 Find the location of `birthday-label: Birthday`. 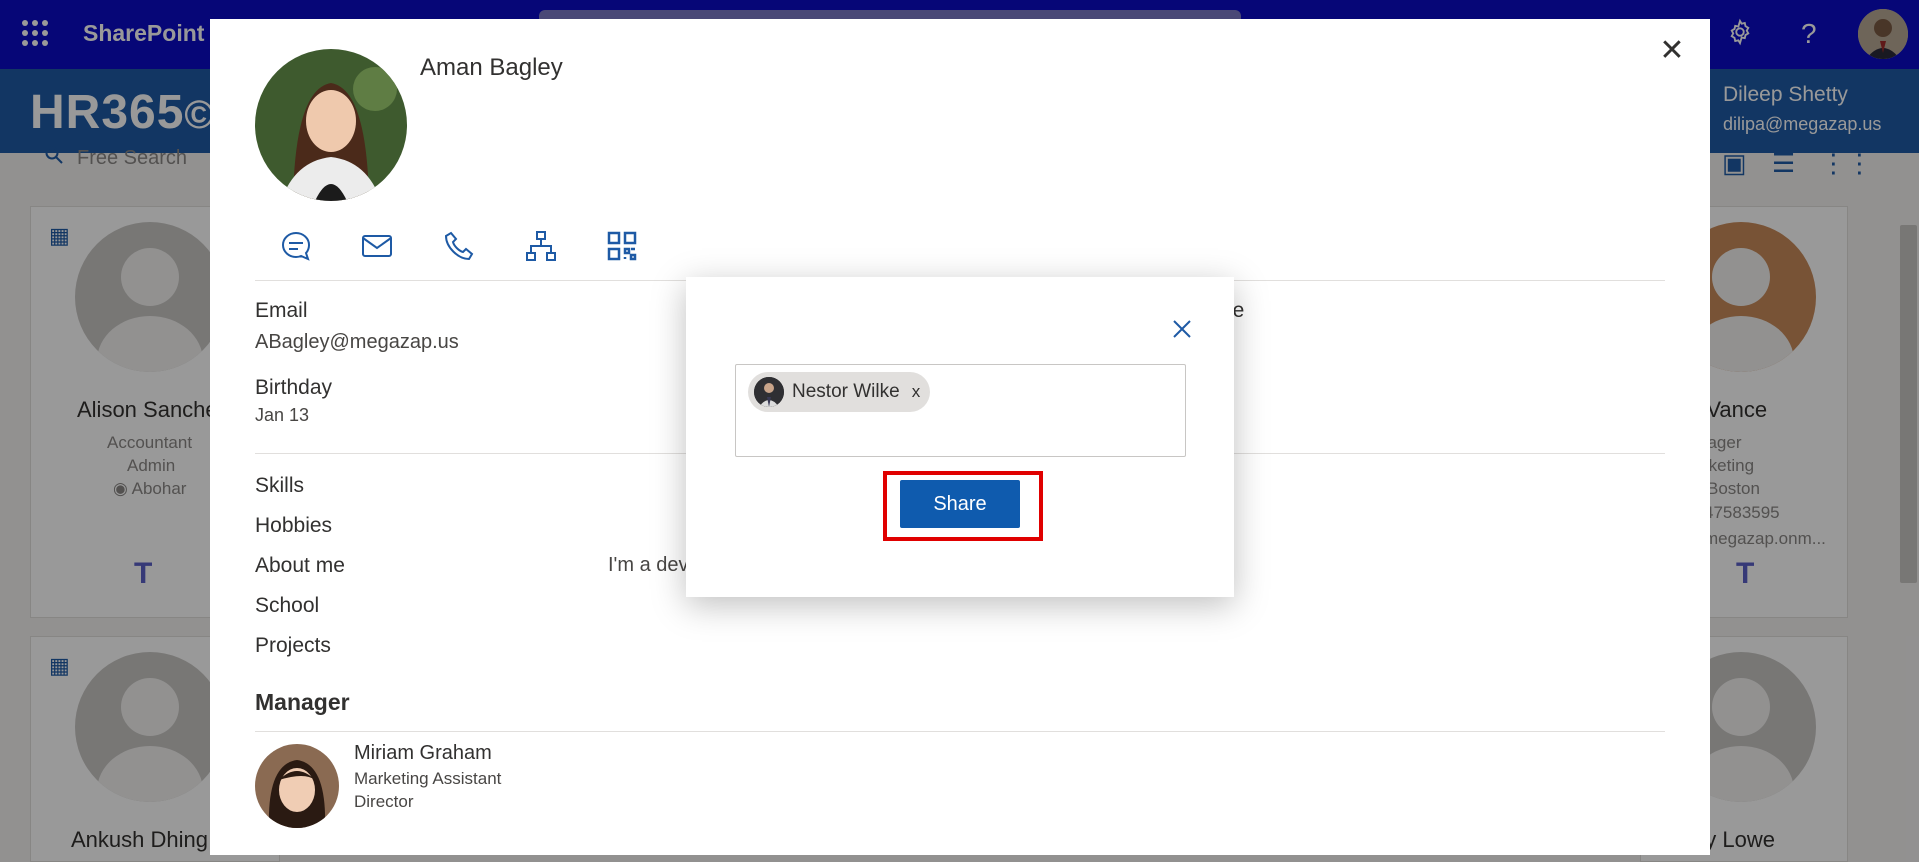

birthday-label: Birthday is located at coordinates (294, 387).